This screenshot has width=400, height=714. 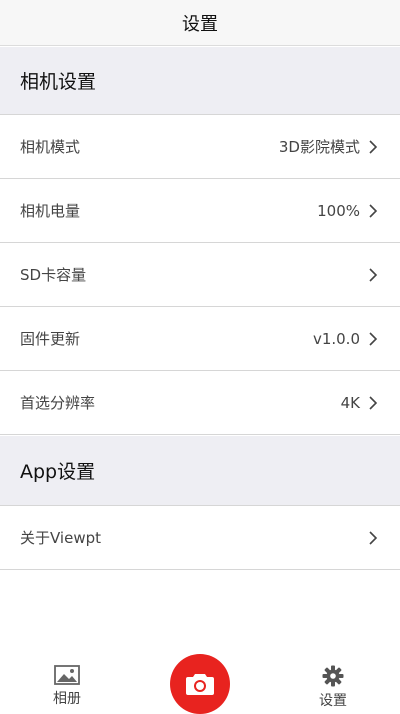 What do you see at coordinates (200, 339) in the screenshot?
I see `settings-row-firmware: 固件更新 v1.0.0` at bounding box center [200, 339].